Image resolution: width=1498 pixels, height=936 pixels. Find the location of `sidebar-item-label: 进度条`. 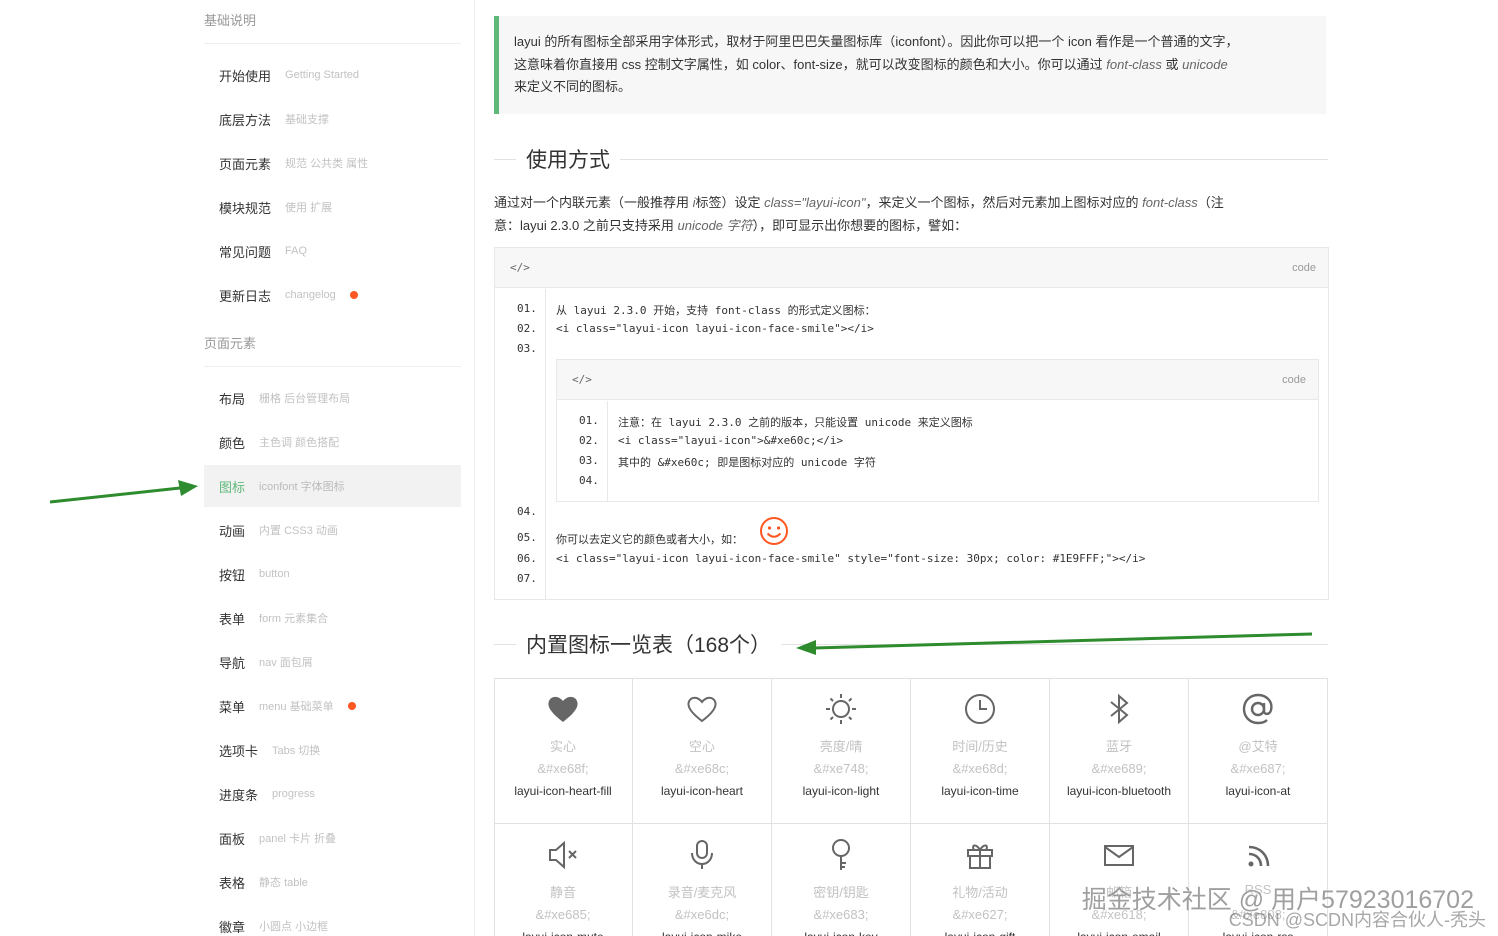

sidebar-item-label: 进度条 is located at coordinates (239, 795).